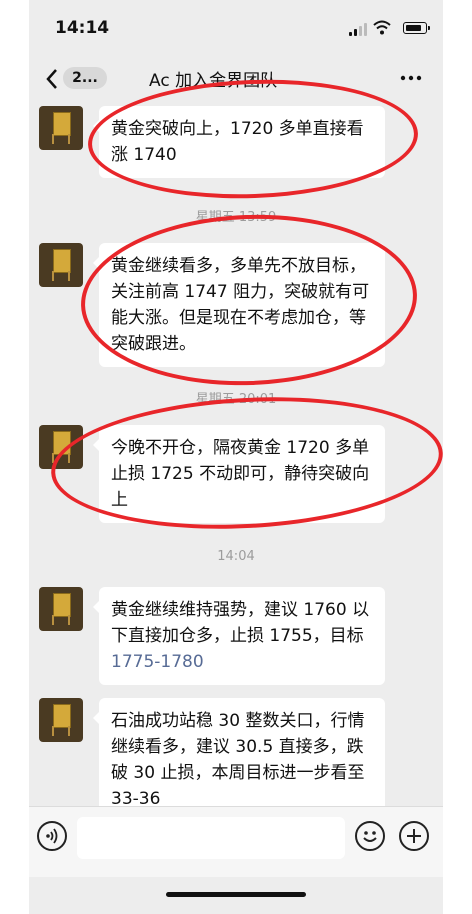 Image resolution: width=472 pixels, height=914 pixels. I want to click on timestamp: 星期五 20:01, so click(236, 399).